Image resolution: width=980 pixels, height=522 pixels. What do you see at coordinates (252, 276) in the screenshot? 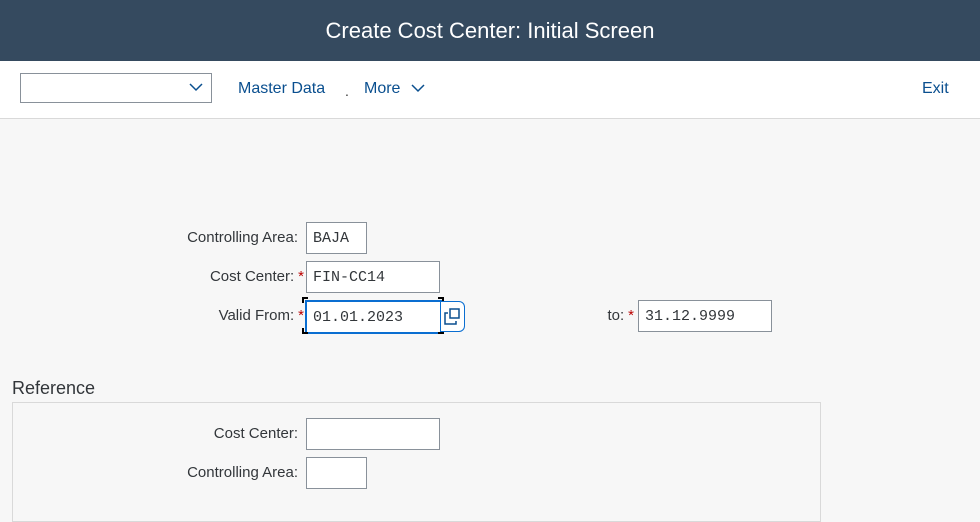
I see `cost-center-label-text: Cost Center:` at bounding box center [252, 276].